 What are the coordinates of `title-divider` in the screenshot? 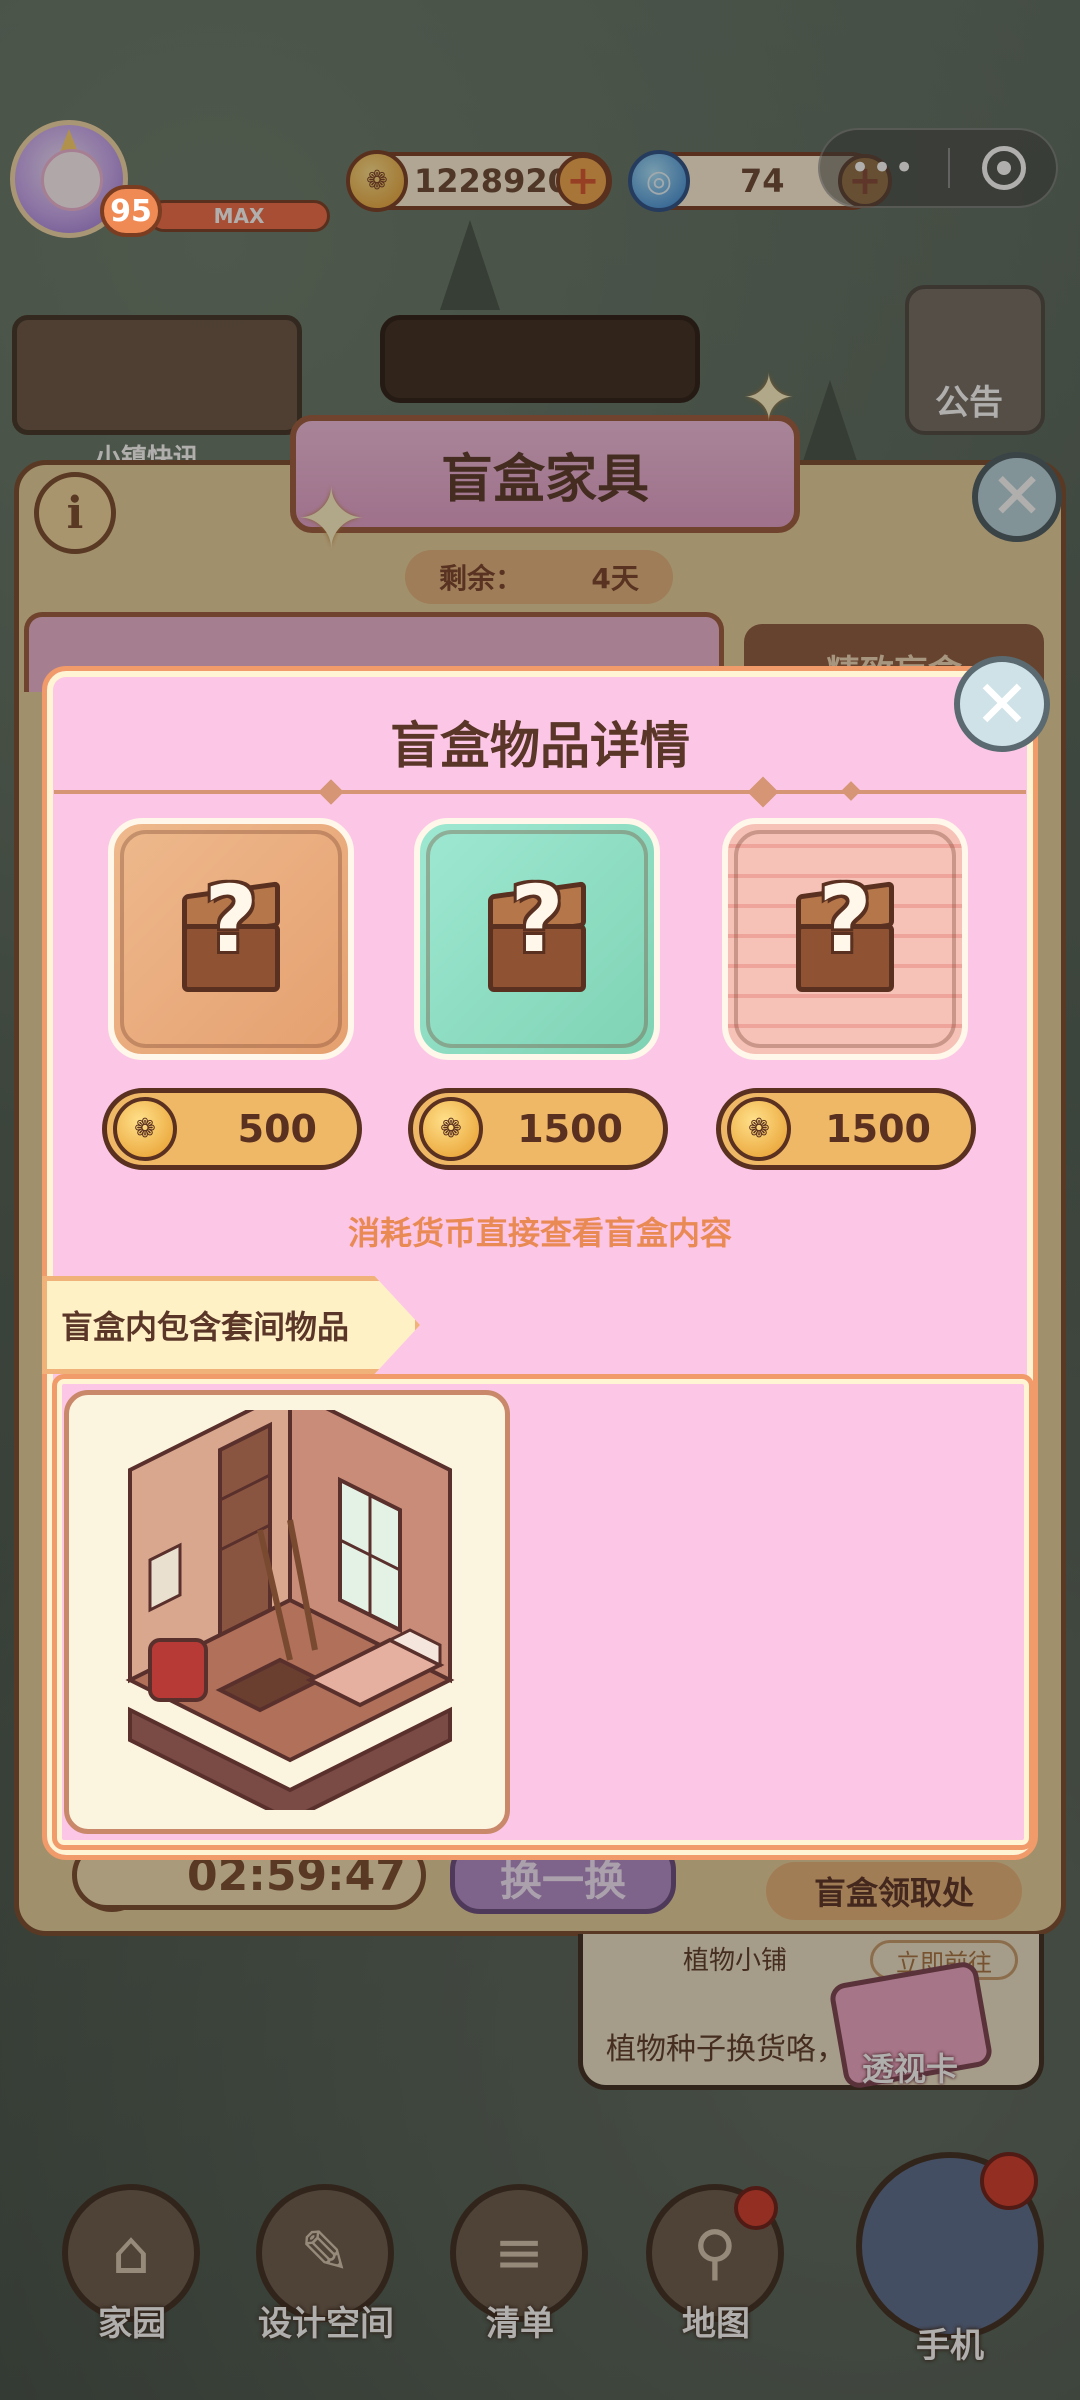 It's located at (540, 792).